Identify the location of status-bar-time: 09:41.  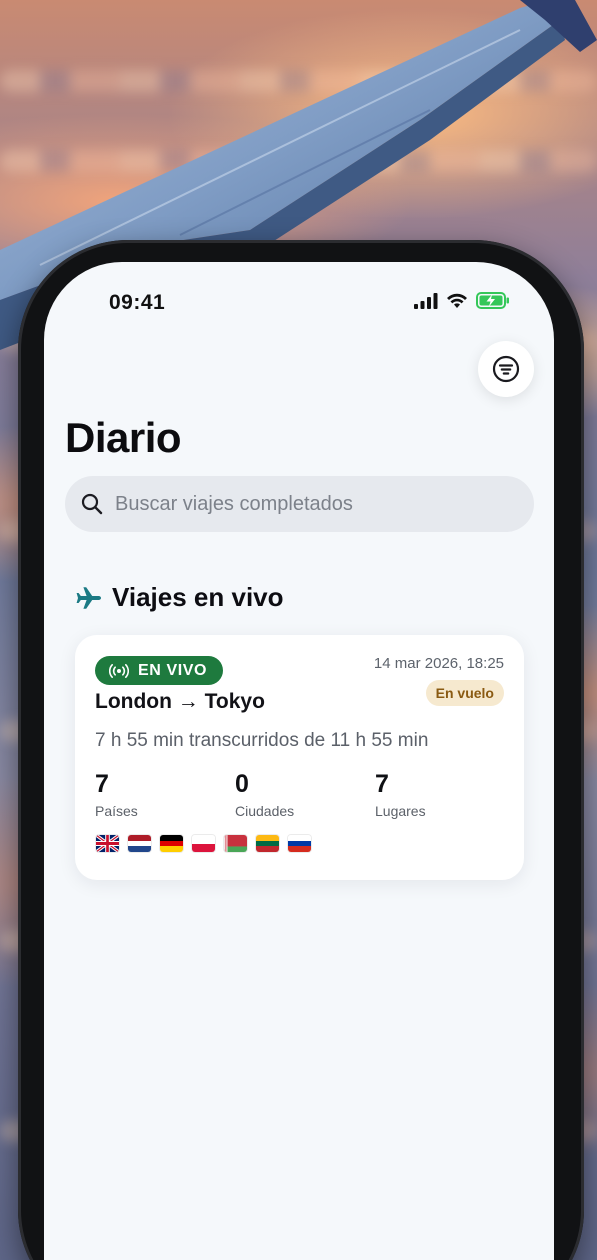
(137, 302).